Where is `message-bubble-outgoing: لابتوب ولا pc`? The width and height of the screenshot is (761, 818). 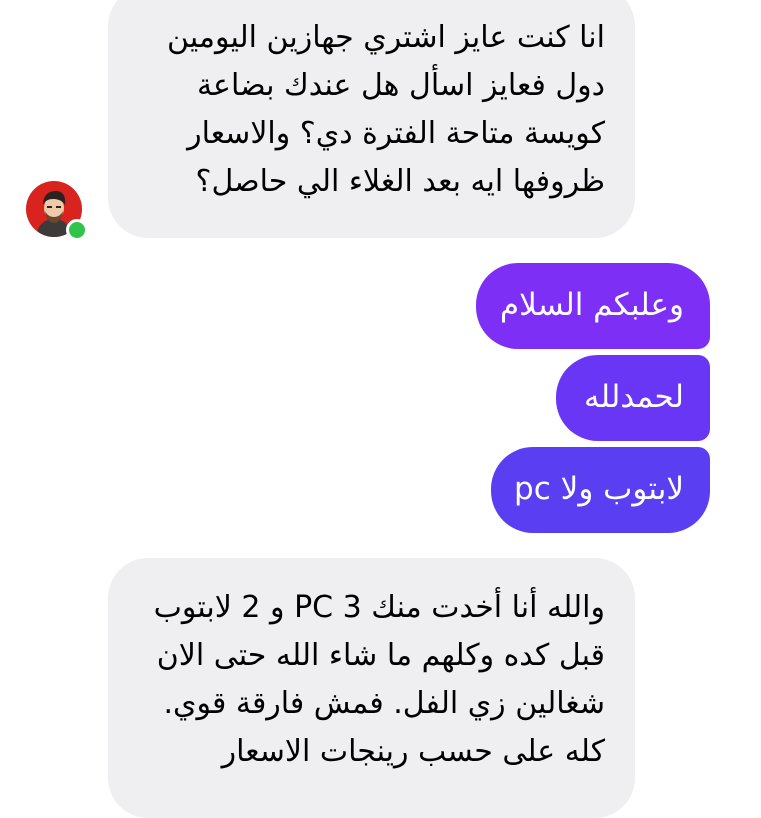 message-bubble-outgoing: لابتوب ولا pc is located at coordinates (600, 490).